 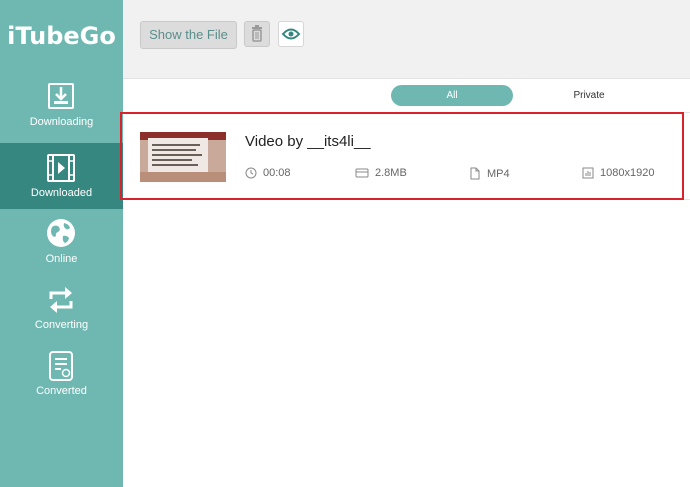 I want to click on delete-button, so click(x=257, y=34).